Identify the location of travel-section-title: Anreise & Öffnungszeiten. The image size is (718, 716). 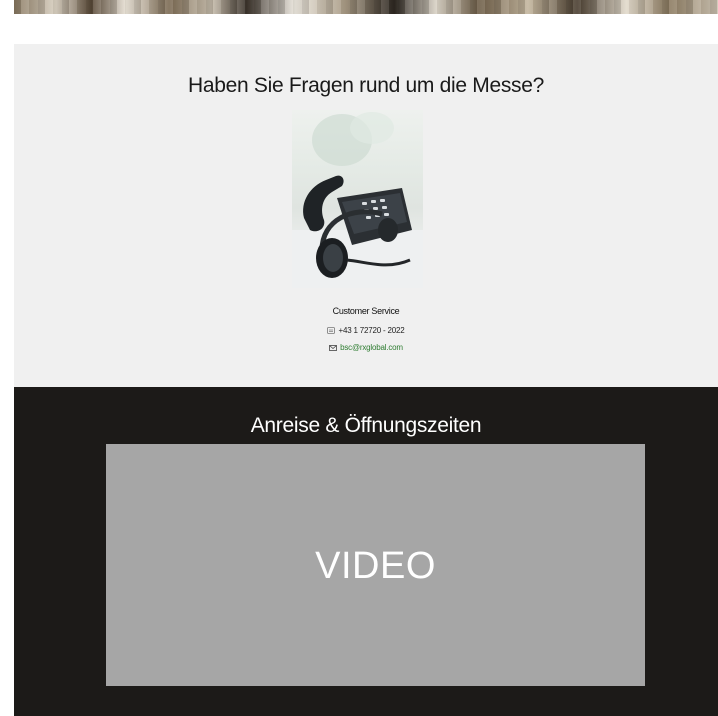
(366, 425).